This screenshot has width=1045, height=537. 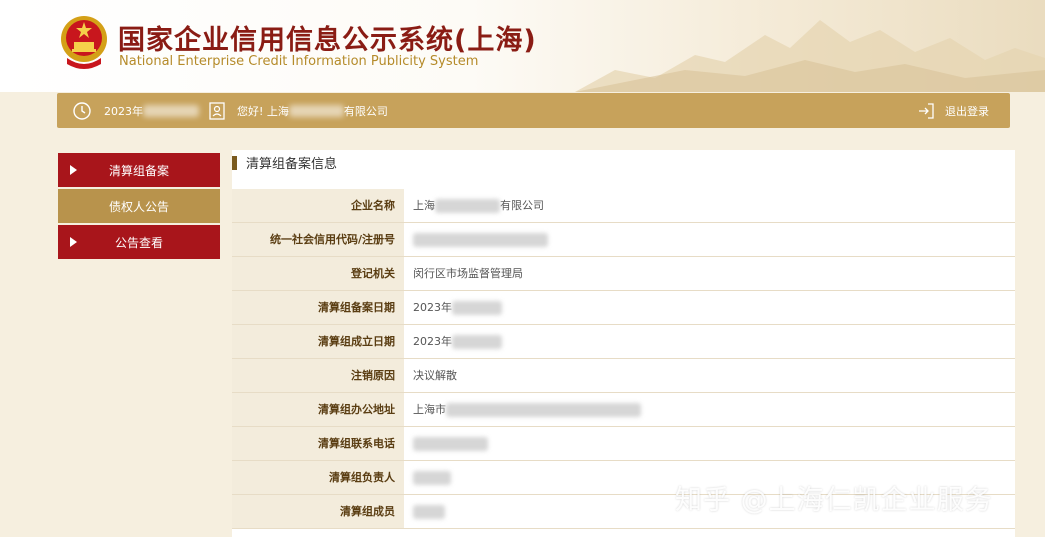 I want to click on table-row-company-name: 企业名称 上海 有限公司, so click(x=623, y=206).